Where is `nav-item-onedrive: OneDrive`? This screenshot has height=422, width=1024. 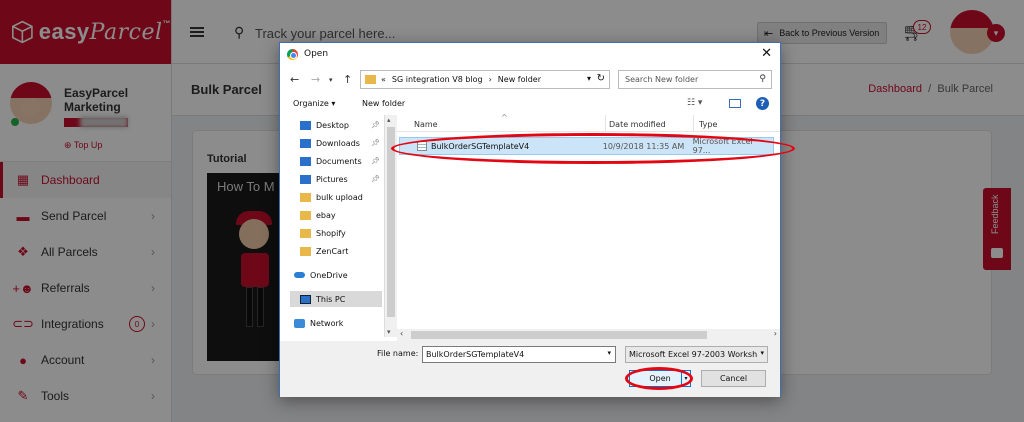 nav-item-onedrive: OneDrive is located at coordinates (336, 275).